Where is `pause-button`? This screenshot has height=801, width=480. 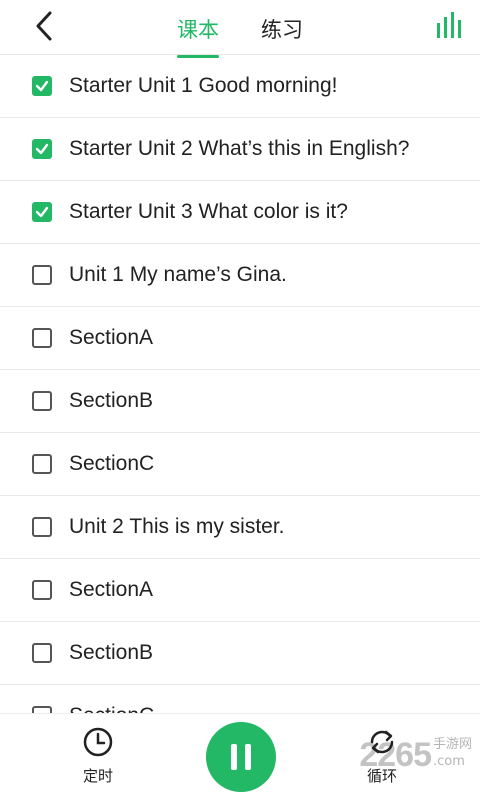
pause-button is located at coordinates (241, 757).